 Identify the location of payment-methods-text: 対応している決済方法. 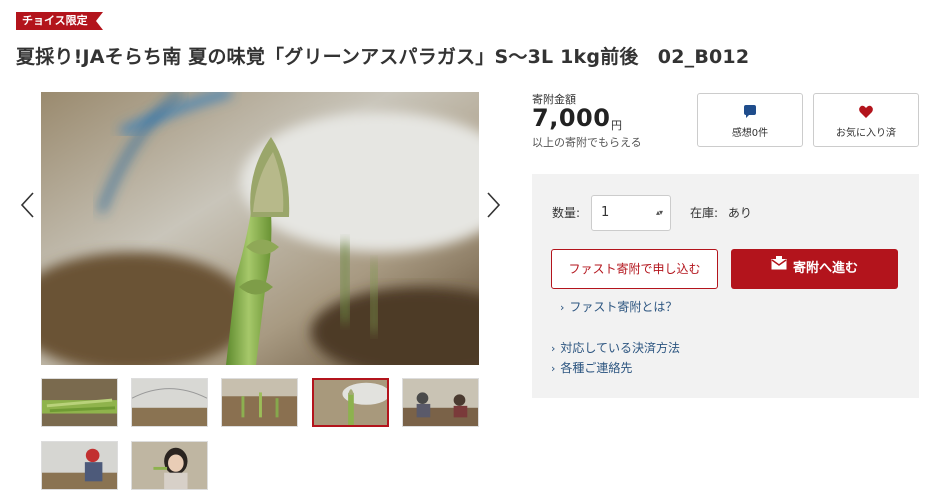
(620, 348).